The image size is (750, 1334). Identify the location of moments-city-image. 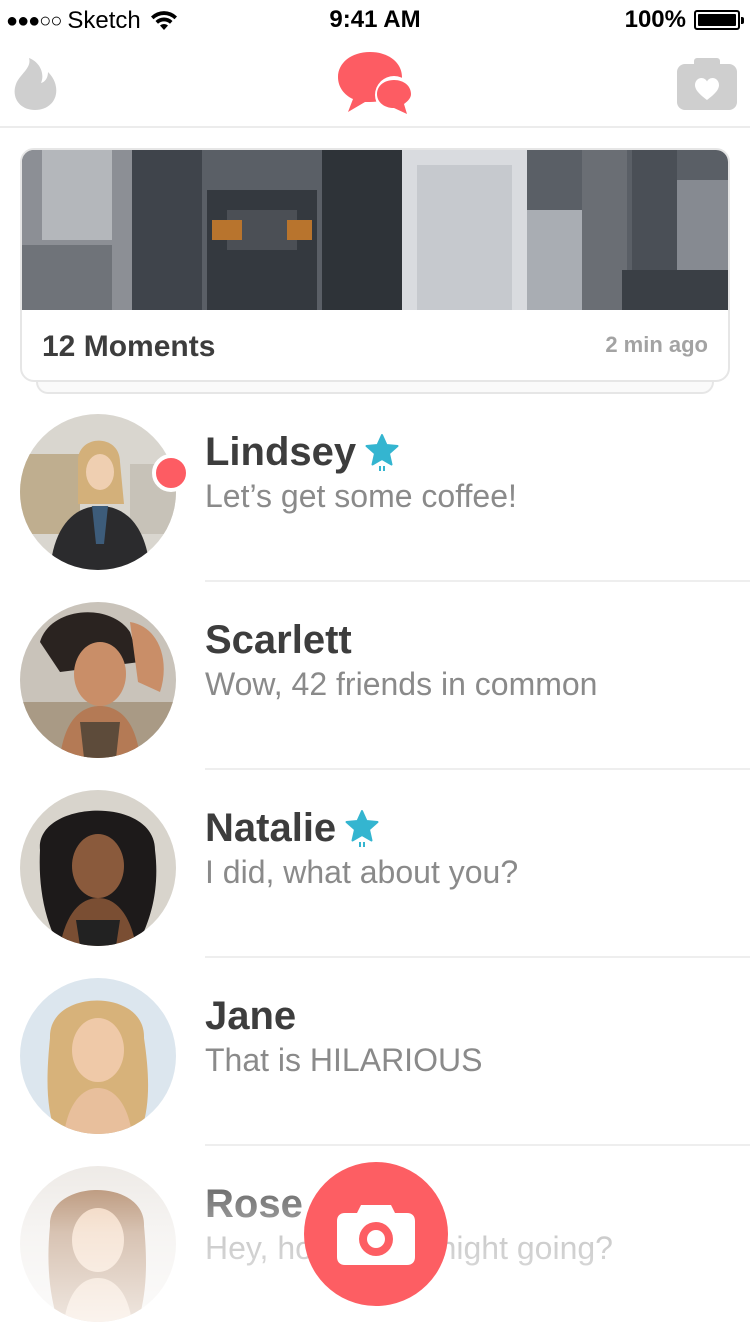
(375, 230).